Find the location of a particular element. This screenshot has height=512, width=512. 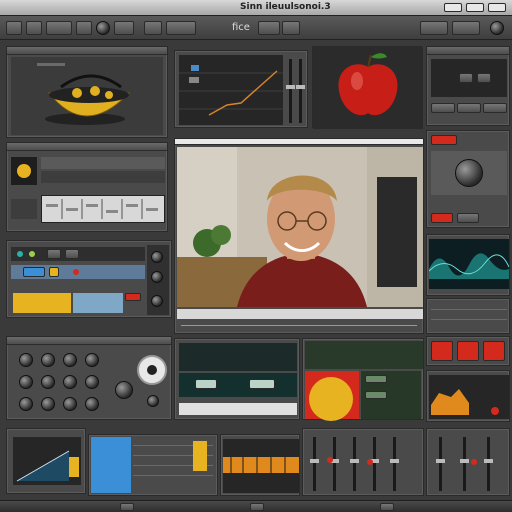

mini-mixer-panel is located at coordinates (468, 351).